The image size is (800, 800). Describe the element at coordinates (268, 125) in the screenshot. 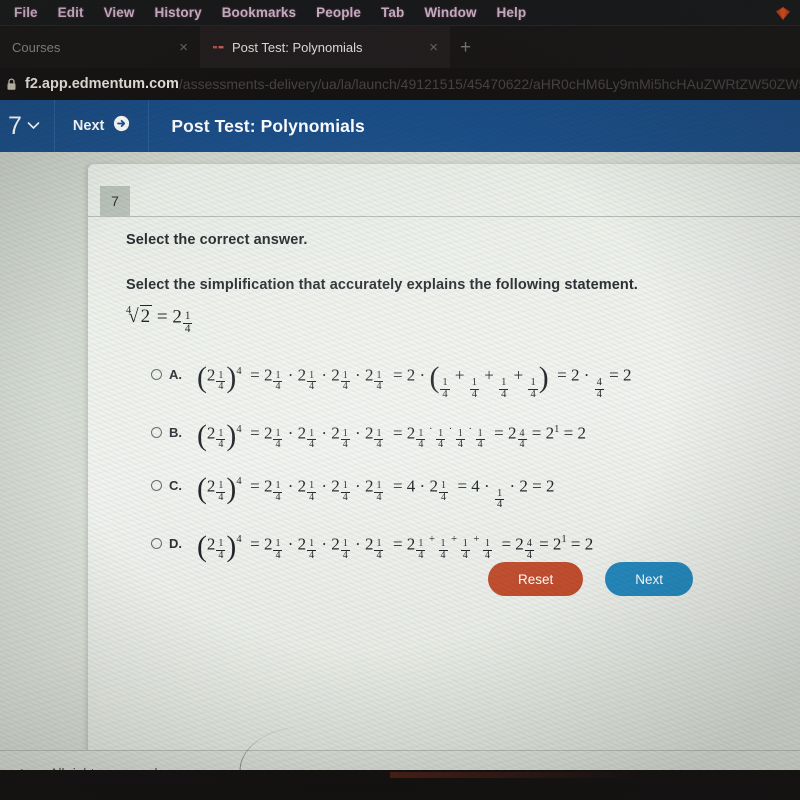

I see `assessment-title: Post Test: Polynomials` at that location.